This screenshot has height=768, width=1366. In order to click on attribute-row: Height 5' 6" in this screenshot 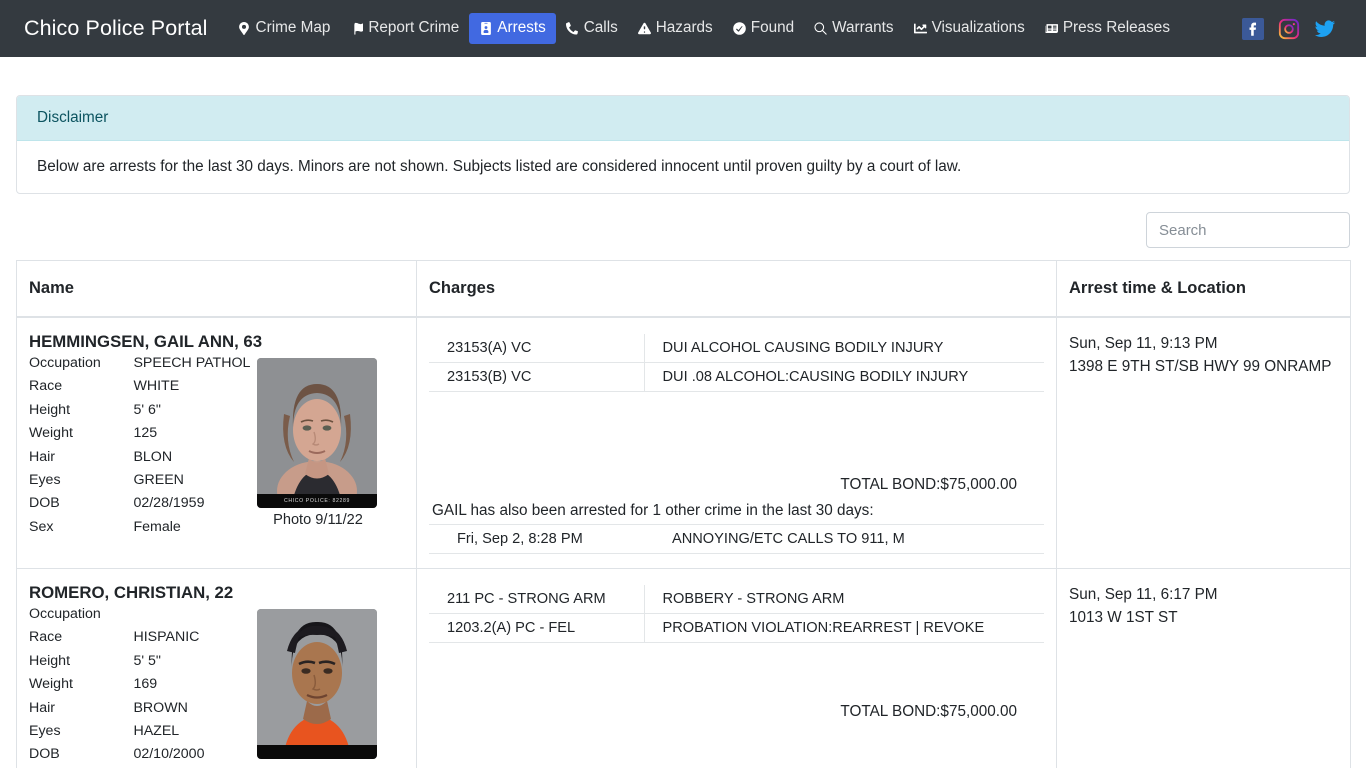, I will do `click(141, 412)`.